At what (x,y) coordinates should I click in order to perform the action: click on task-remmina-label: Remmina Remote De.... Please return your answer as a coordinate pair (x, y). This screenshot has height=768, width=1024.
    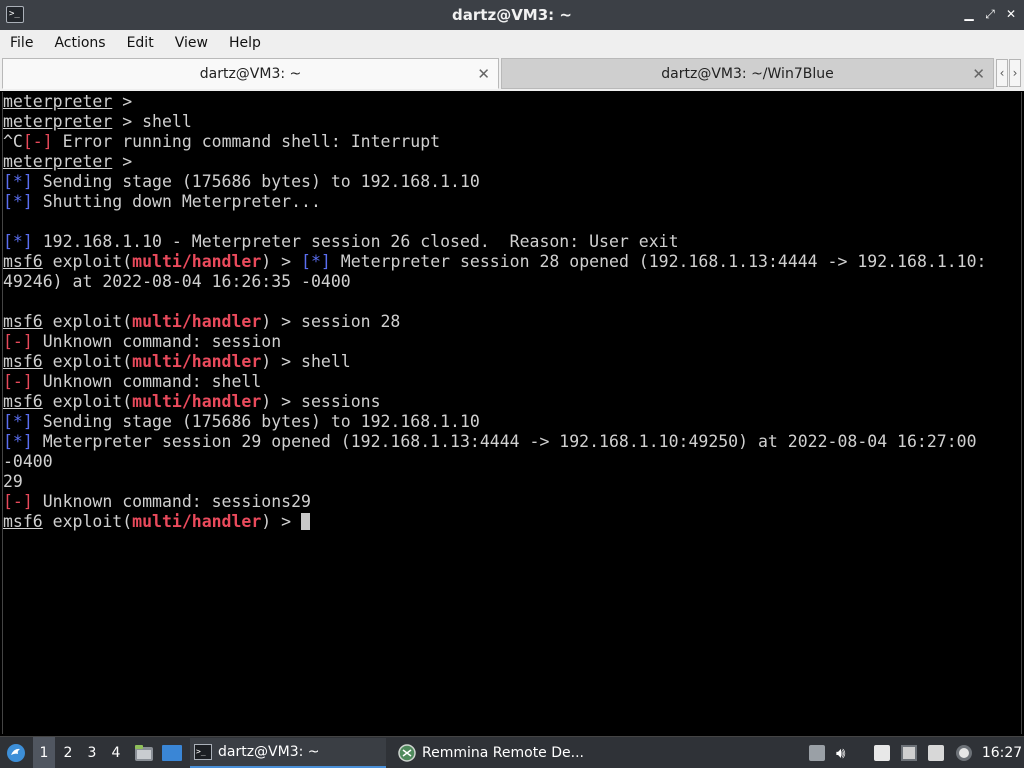
    Looking at the image, I should click on (503, 753).